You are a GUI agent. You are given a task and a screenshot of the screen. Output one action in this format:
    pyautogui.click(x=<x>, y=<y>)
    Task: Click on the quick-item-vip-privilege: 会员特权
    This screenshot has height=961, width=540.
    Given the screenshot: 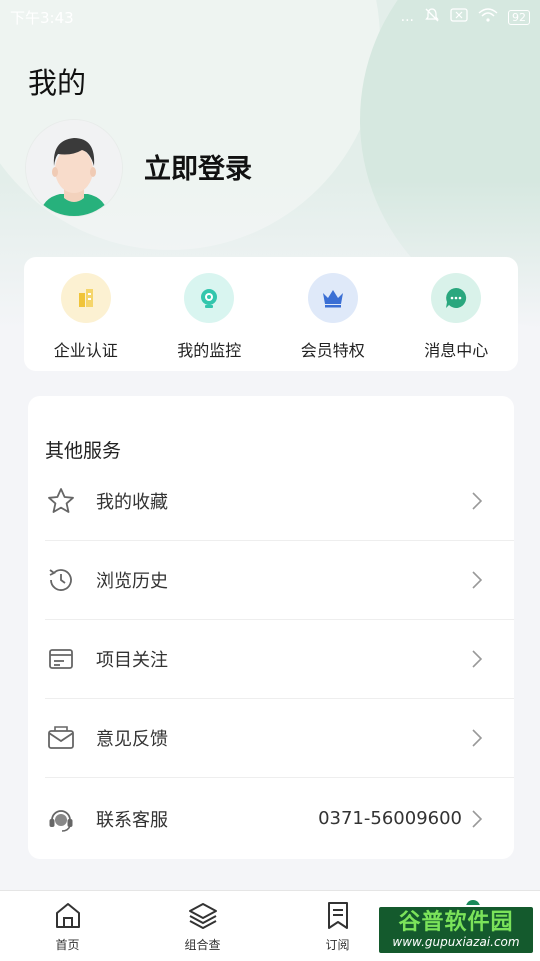 What is the action you would take?
    pyautogui.click(x=333, y=317)
    